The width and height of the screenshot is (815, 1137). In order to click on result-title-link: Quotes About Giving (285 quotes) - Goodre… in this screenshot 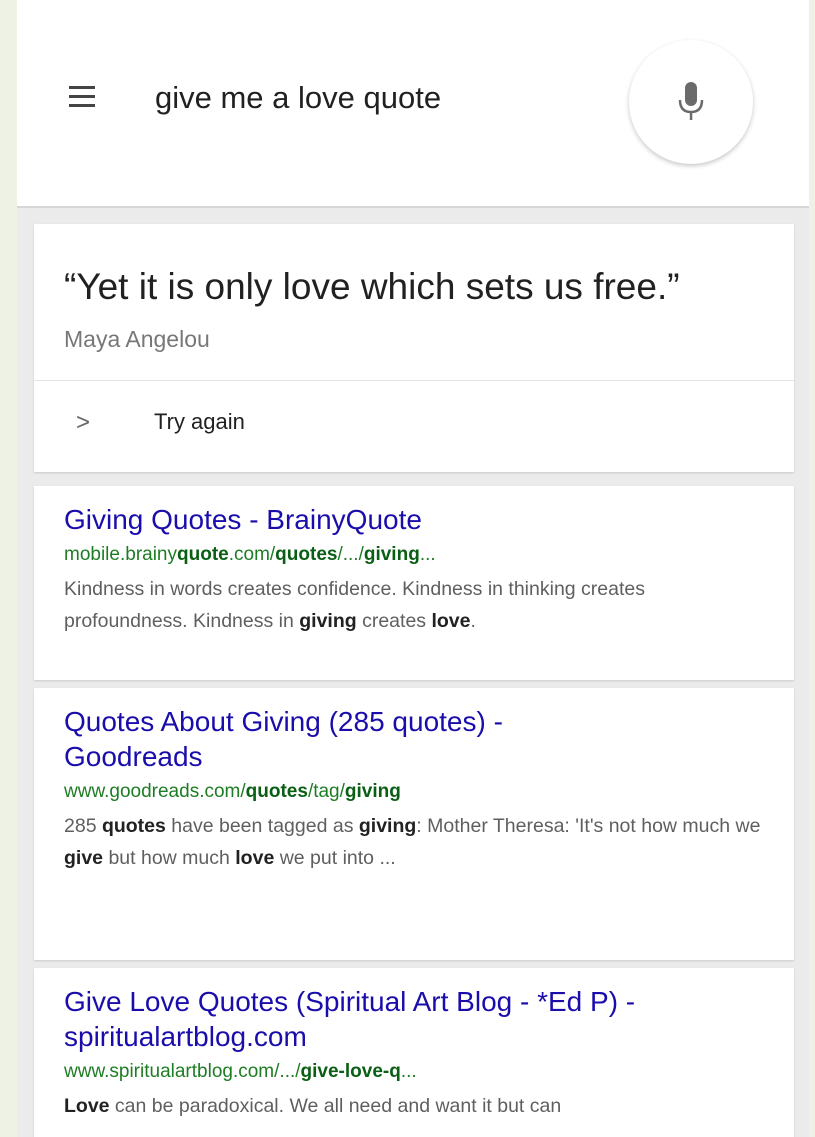, I will do `click(415, 739)`.